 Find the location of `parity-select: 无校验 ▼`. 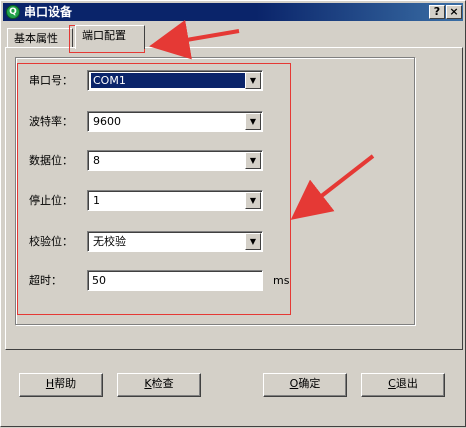

parity-select: 无校验 ▼ is located at coordinates (175, 241).